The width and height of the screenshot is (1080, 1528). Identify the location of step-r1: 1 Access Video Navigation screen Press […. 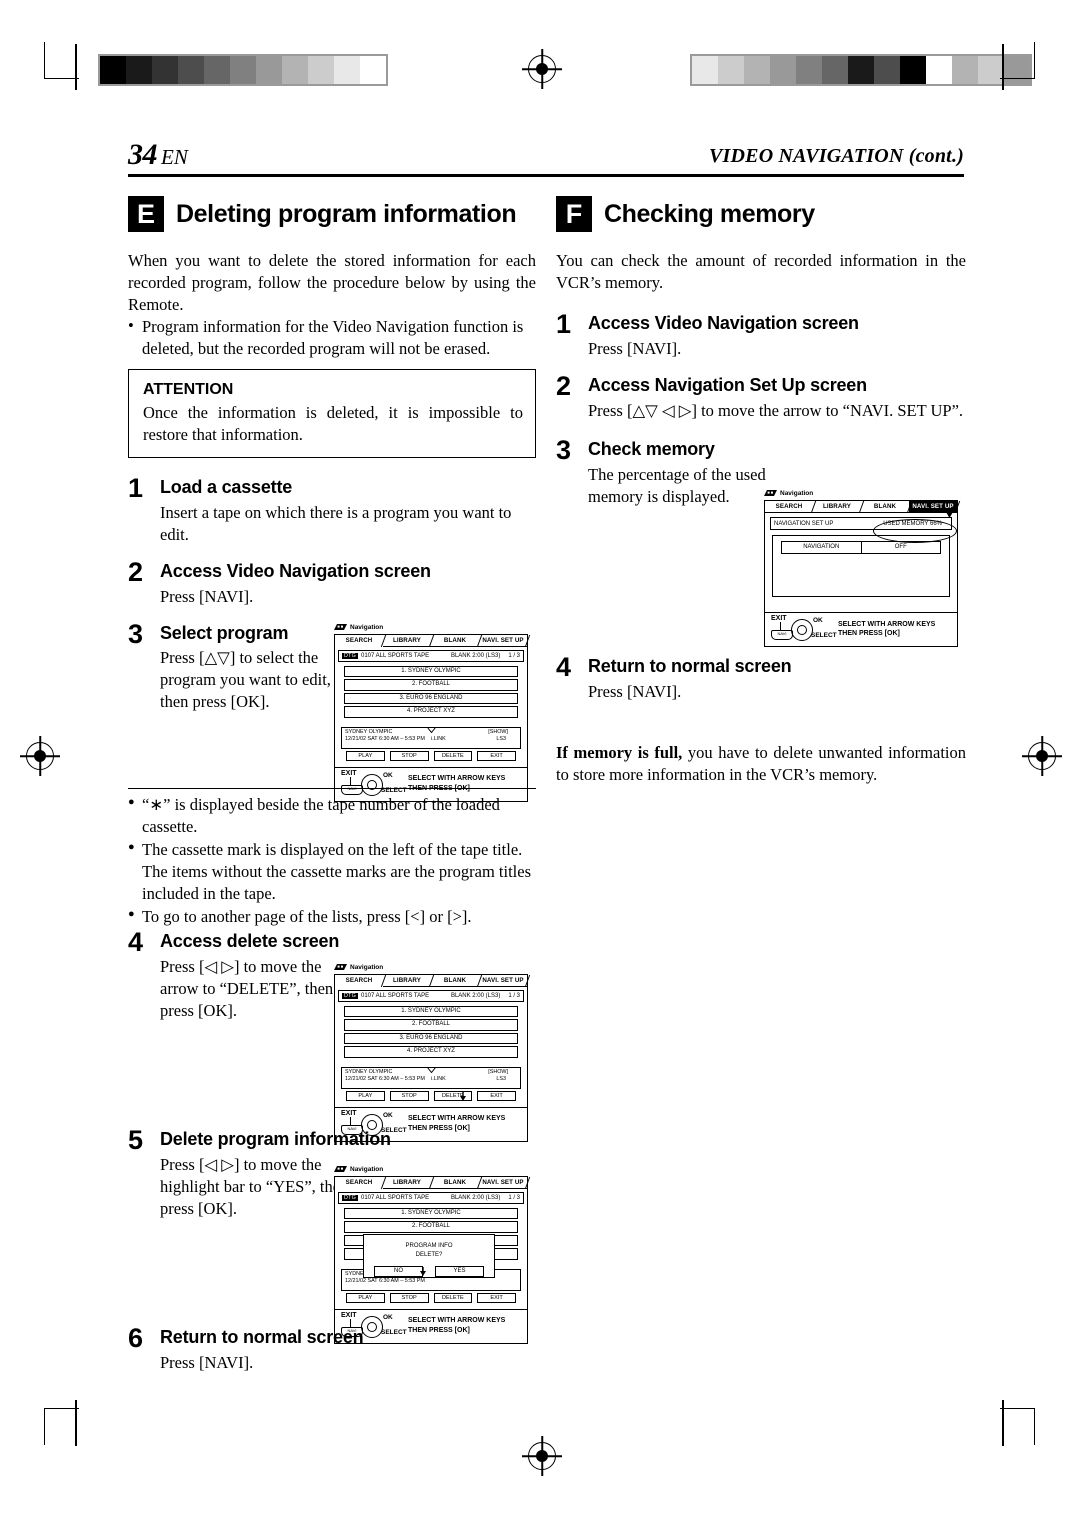
(761, 334).